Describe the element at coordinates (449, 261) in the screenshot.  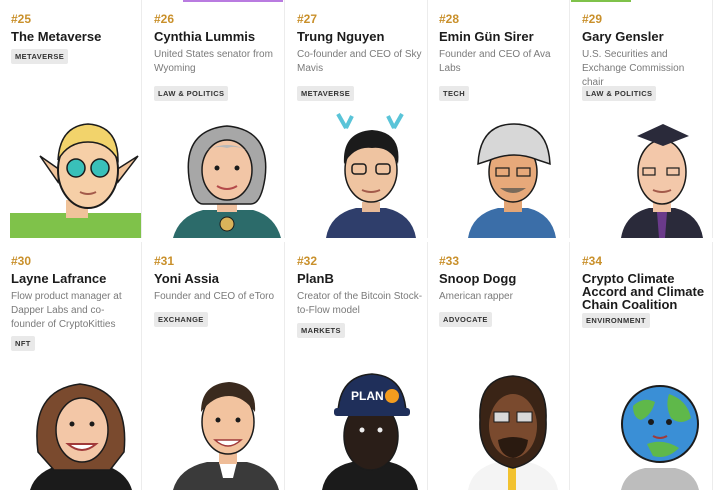
I see `rank-number: #33` at that location.